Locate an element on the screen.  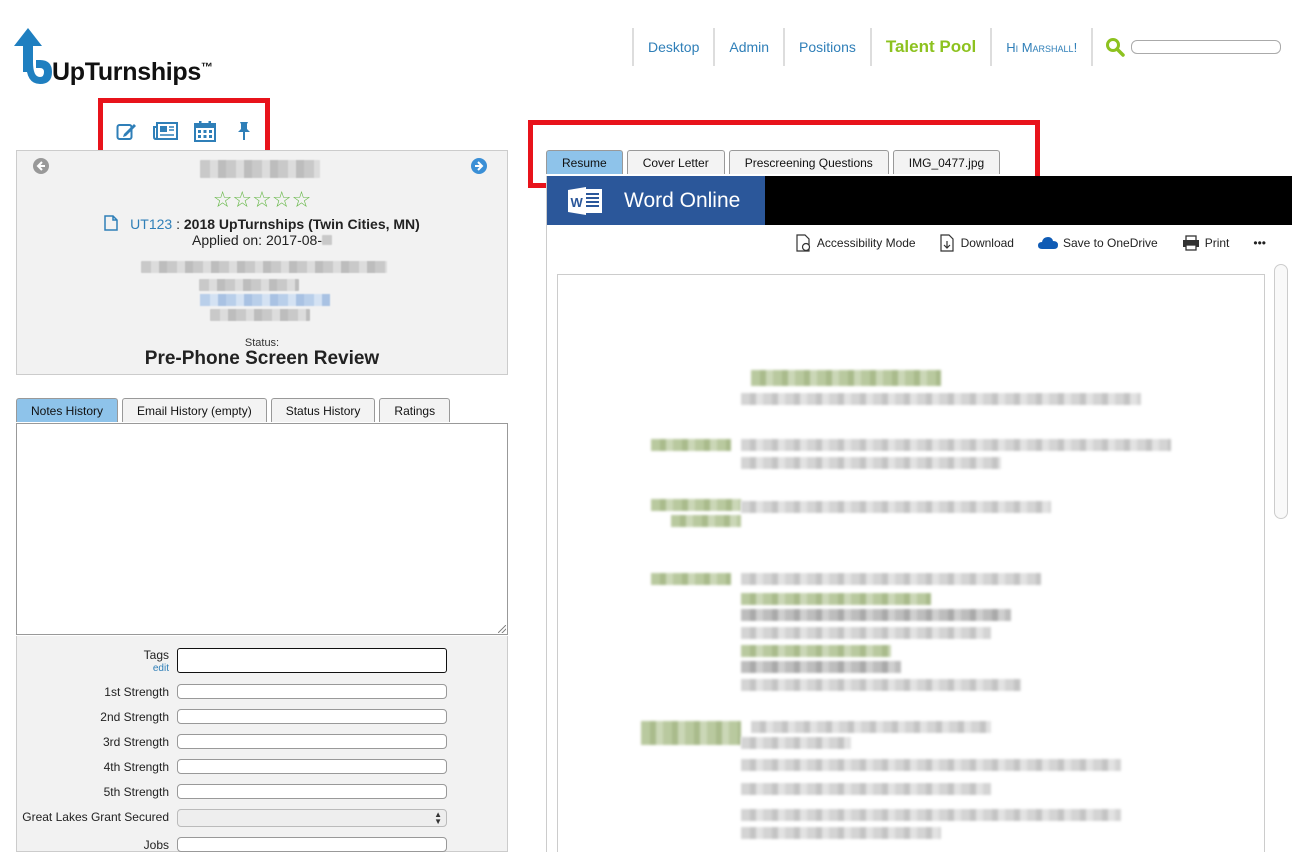
status-value: Pre-Phone Screen Review is located at coordinates (262, 358).